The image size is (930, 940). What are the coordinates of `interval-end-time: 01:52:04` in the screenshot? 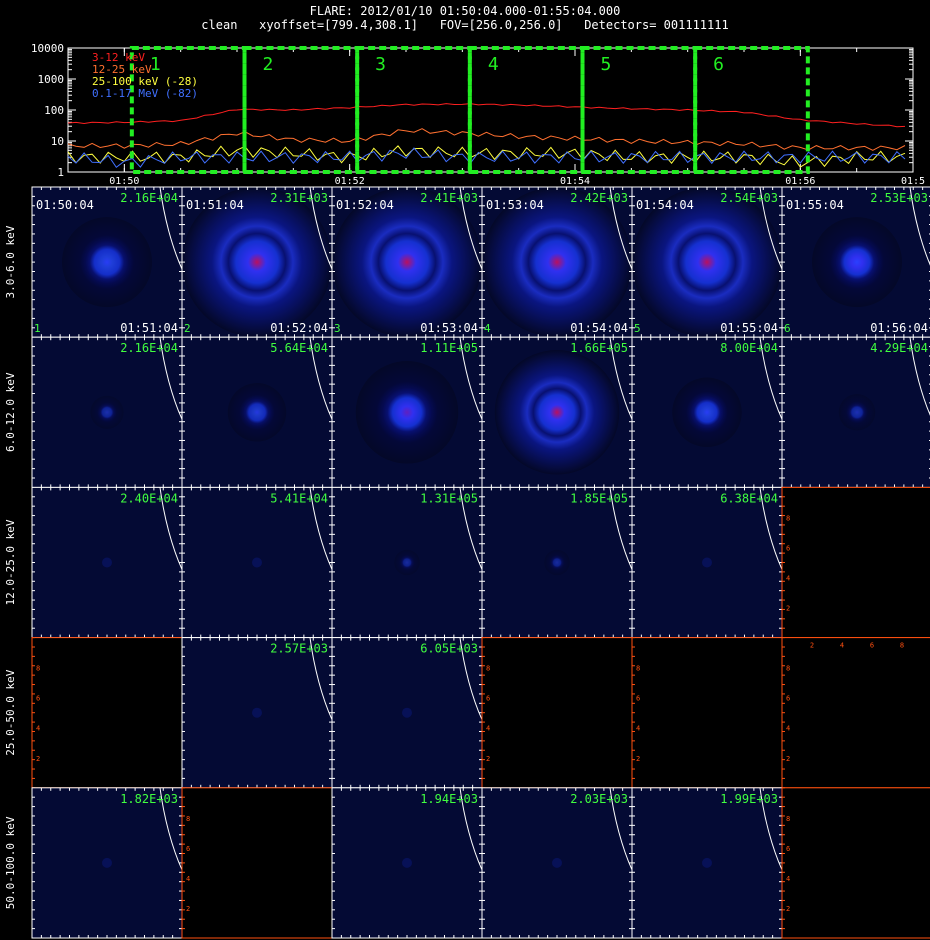 It's located at (299, 328).